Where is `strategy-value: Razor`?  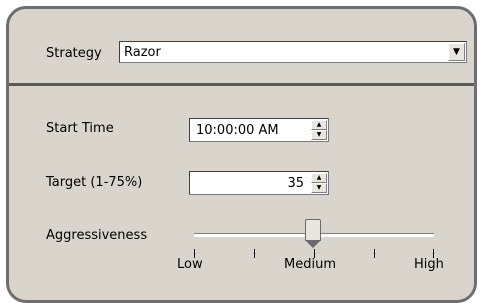 strategy-value: Razor is located at coordinates (142, 52).